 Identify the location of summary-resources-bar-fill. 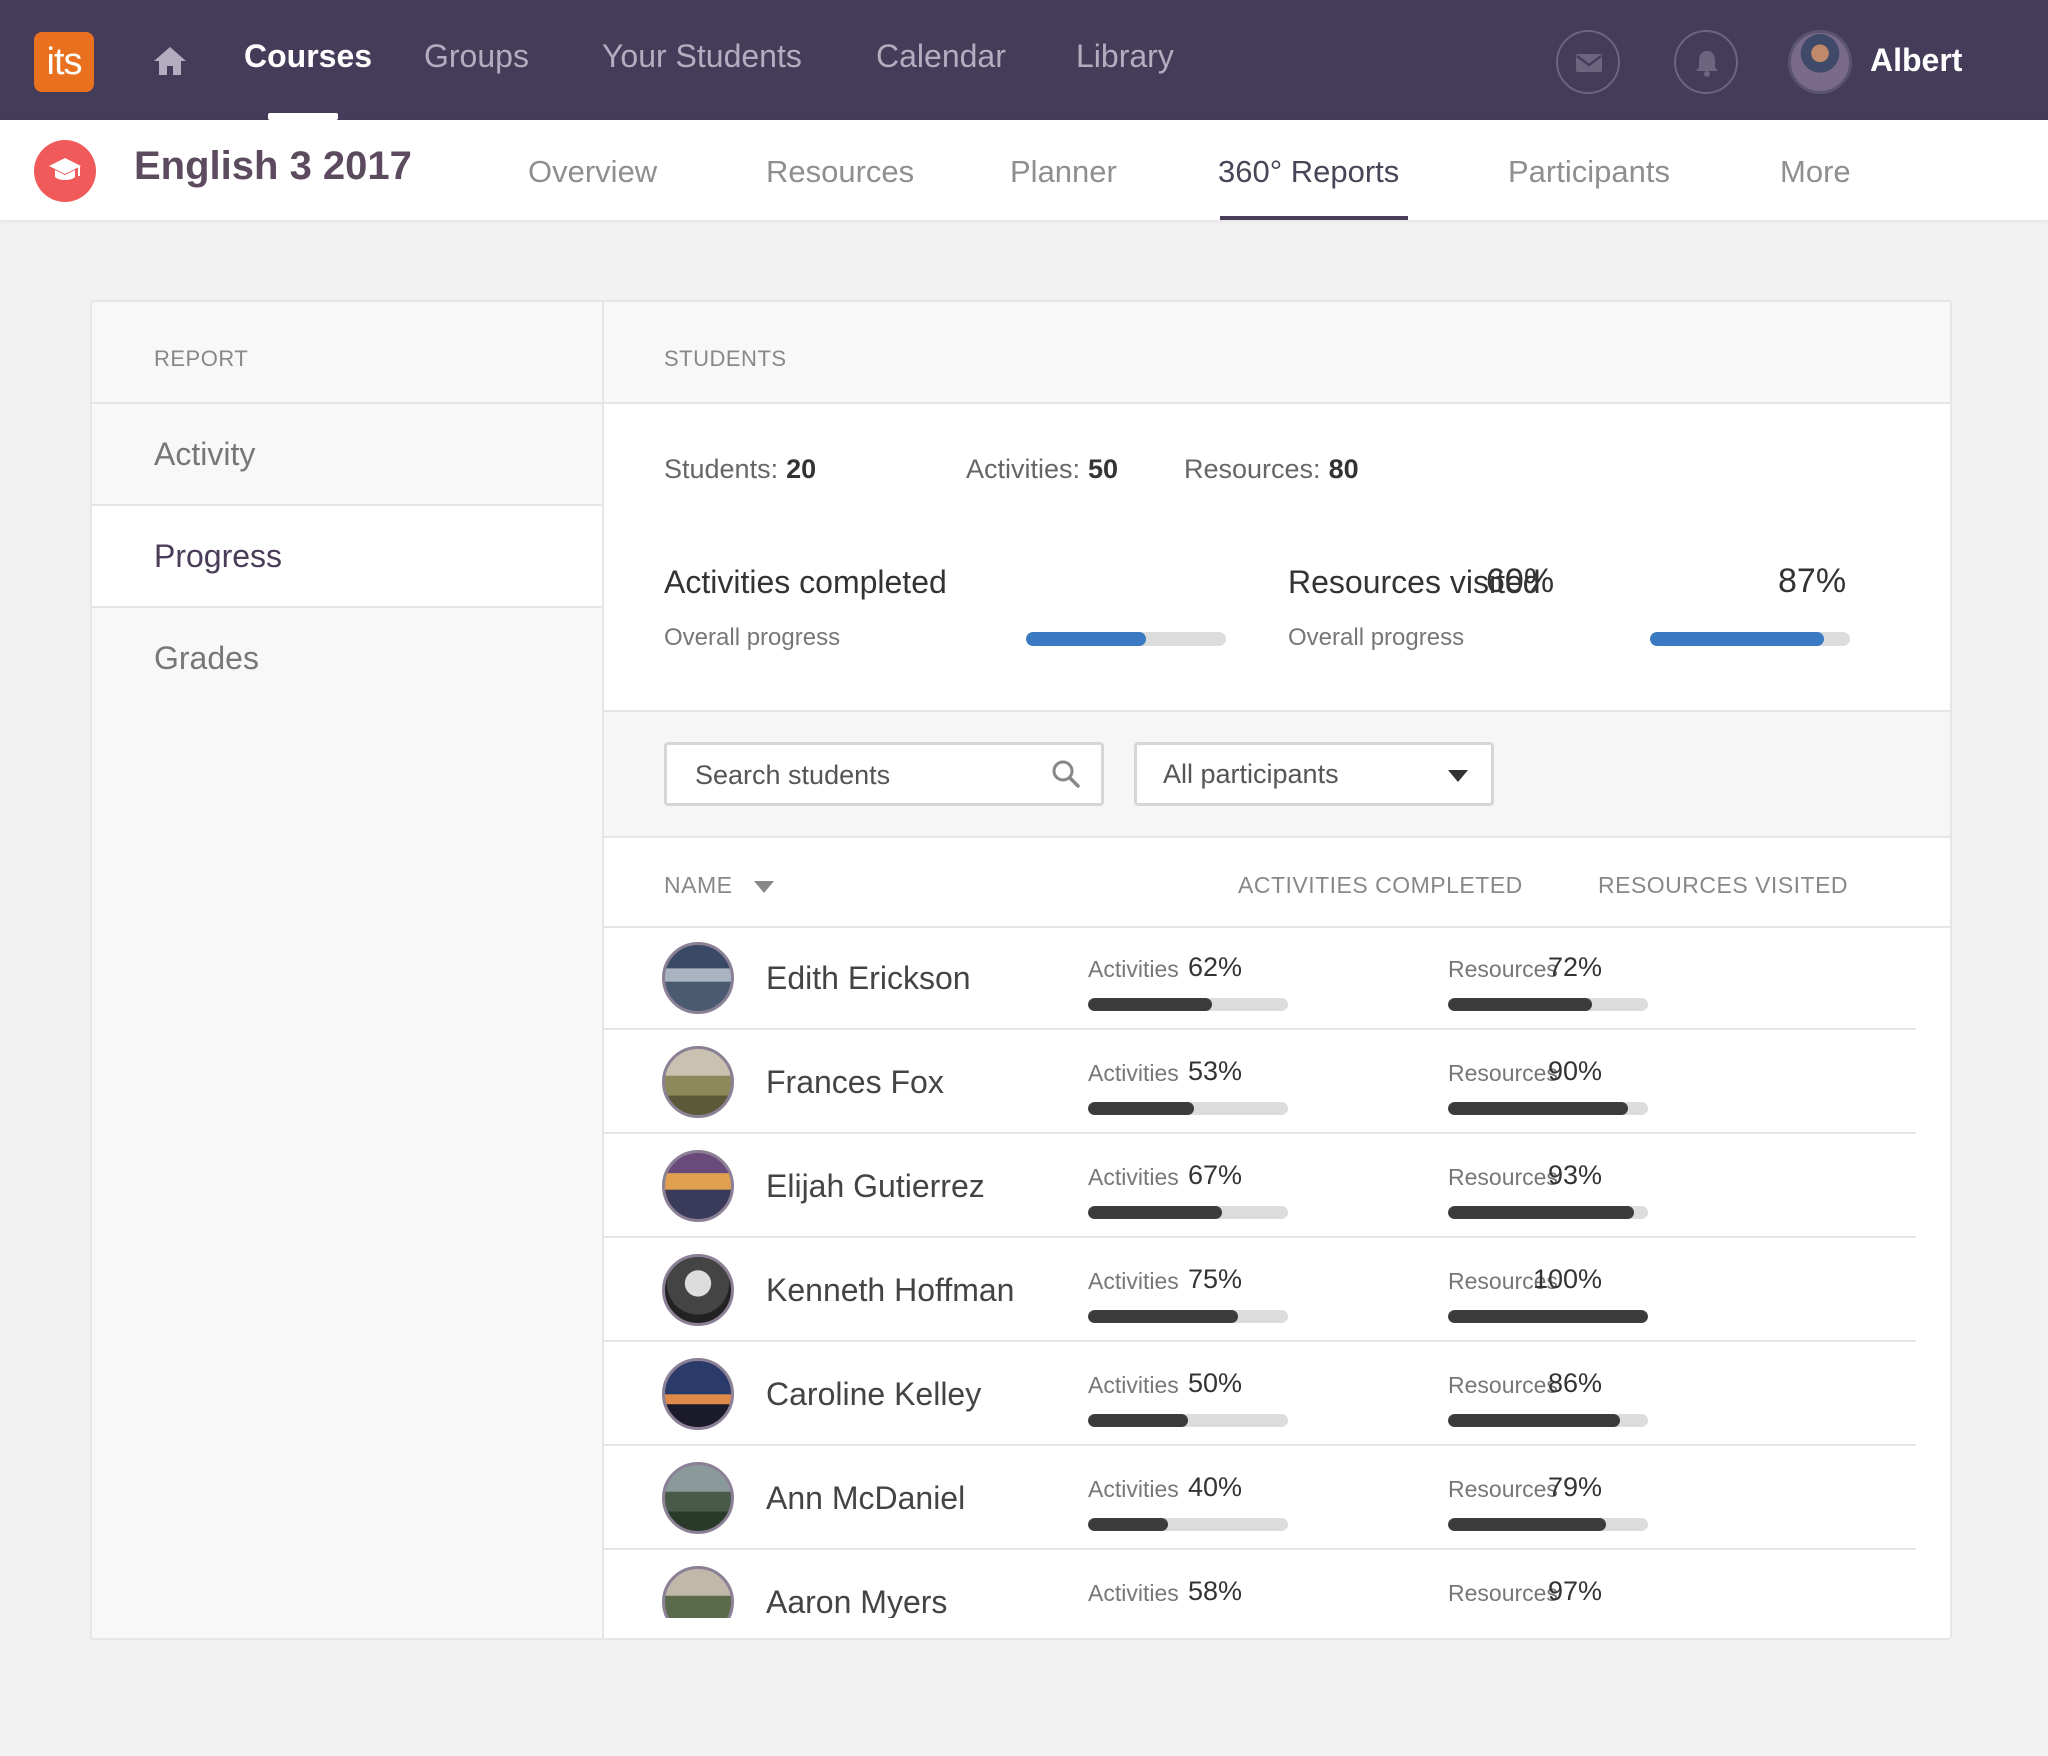
(1737, 639).